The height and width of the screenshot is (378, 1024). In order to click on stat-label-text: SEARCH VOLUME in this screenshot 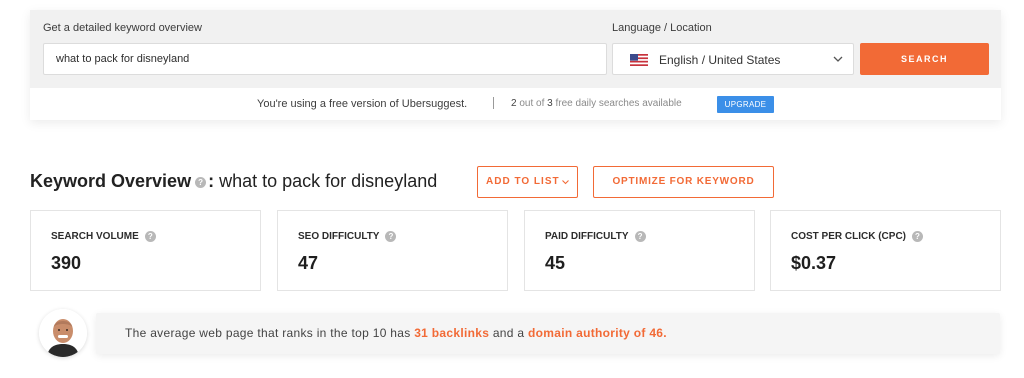, I will do `click(95, 237)`.